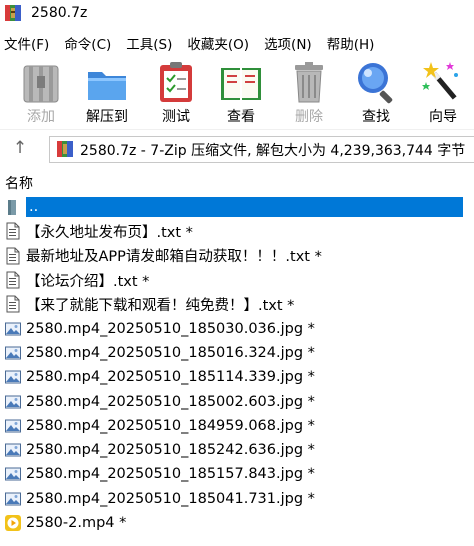  I want to click on file-name: 2580.mp4_20250510_185157.843.jpg *, so click(170, 474).